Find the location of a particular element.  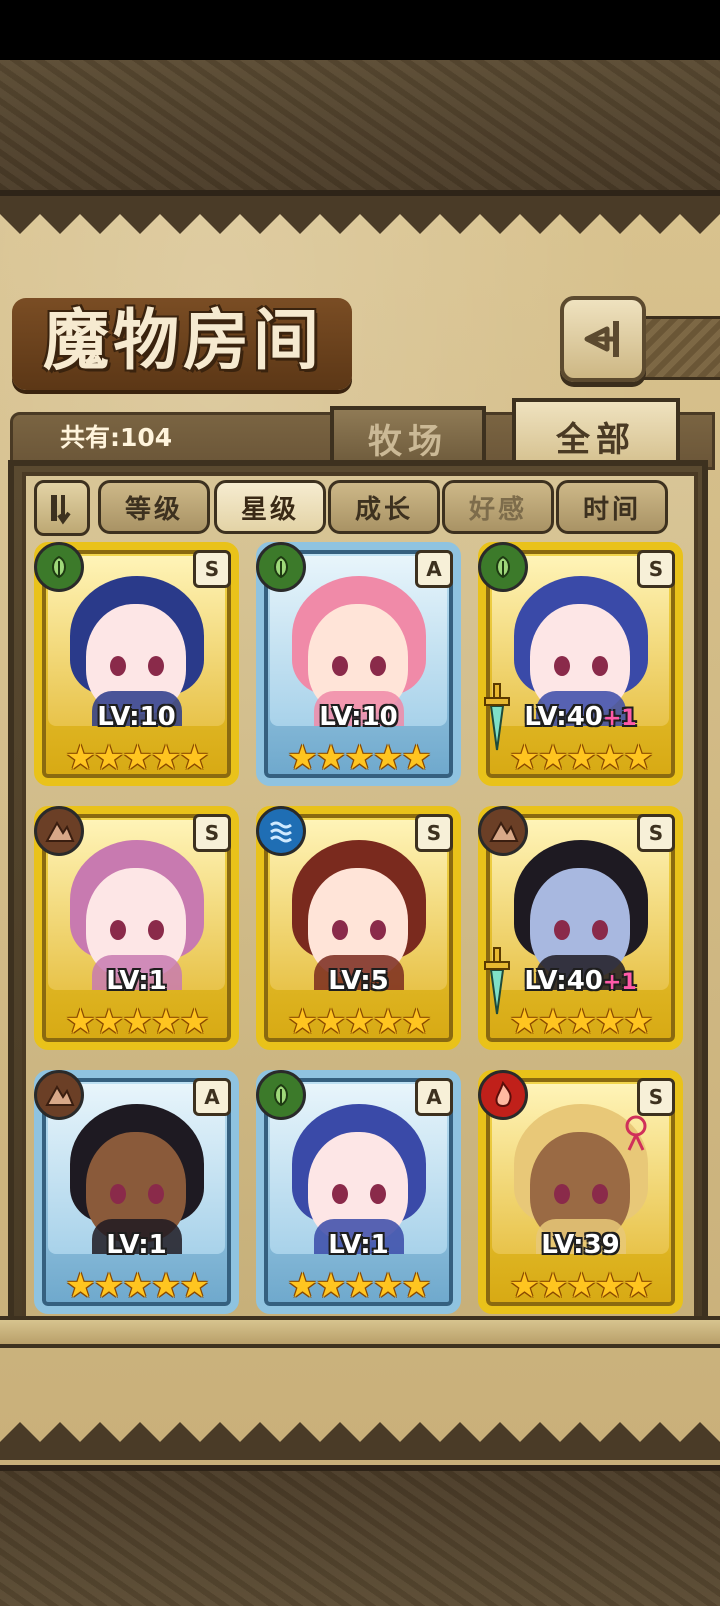

monster-card: S LV:1 ★★★★★ is located at coordinates (136, 928).